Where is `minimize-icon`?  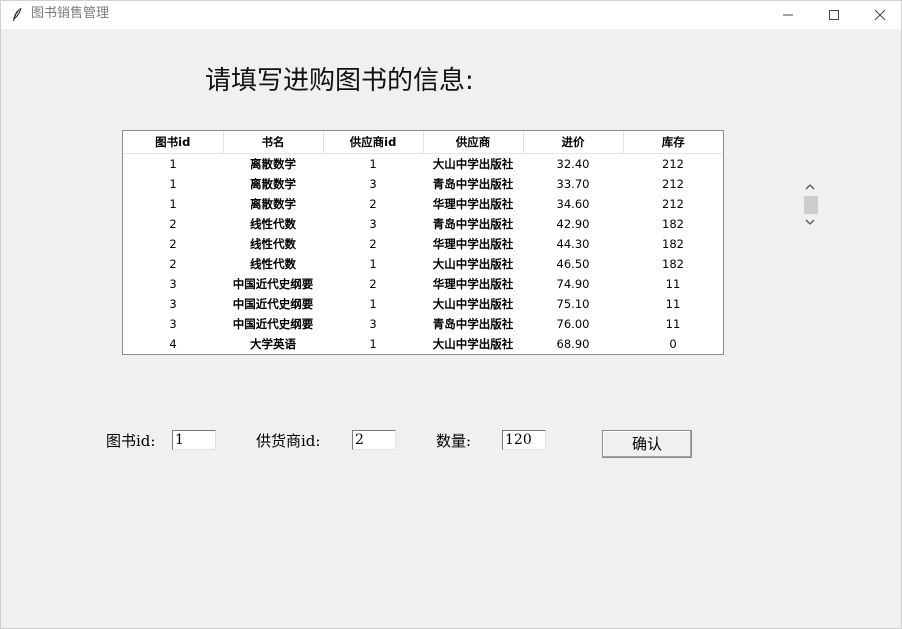
minimize-icon is located at coordinates (788, 15).